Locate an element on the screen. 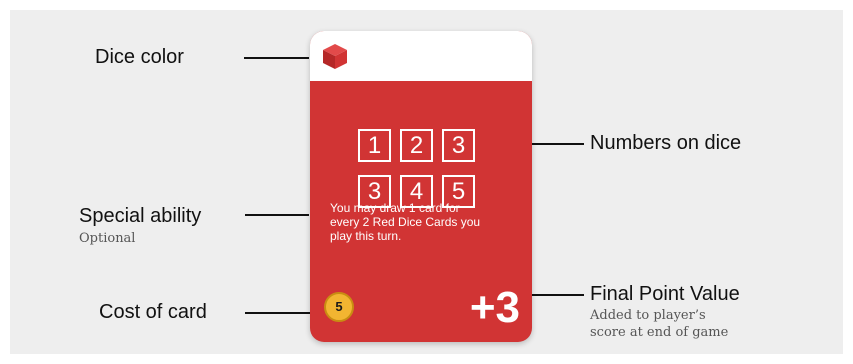 This screenshot has height=364, width=853. cost-of-card-label: Cost of card is located at coordinates (153, 312).